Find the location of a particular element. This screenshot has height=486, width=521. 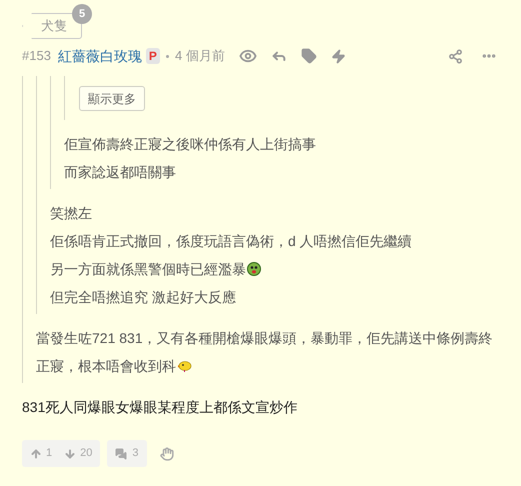

post-body: 831死人同爆眼女爆眼某程度上都係文宣炒作 is located at coordinates (160, 407).